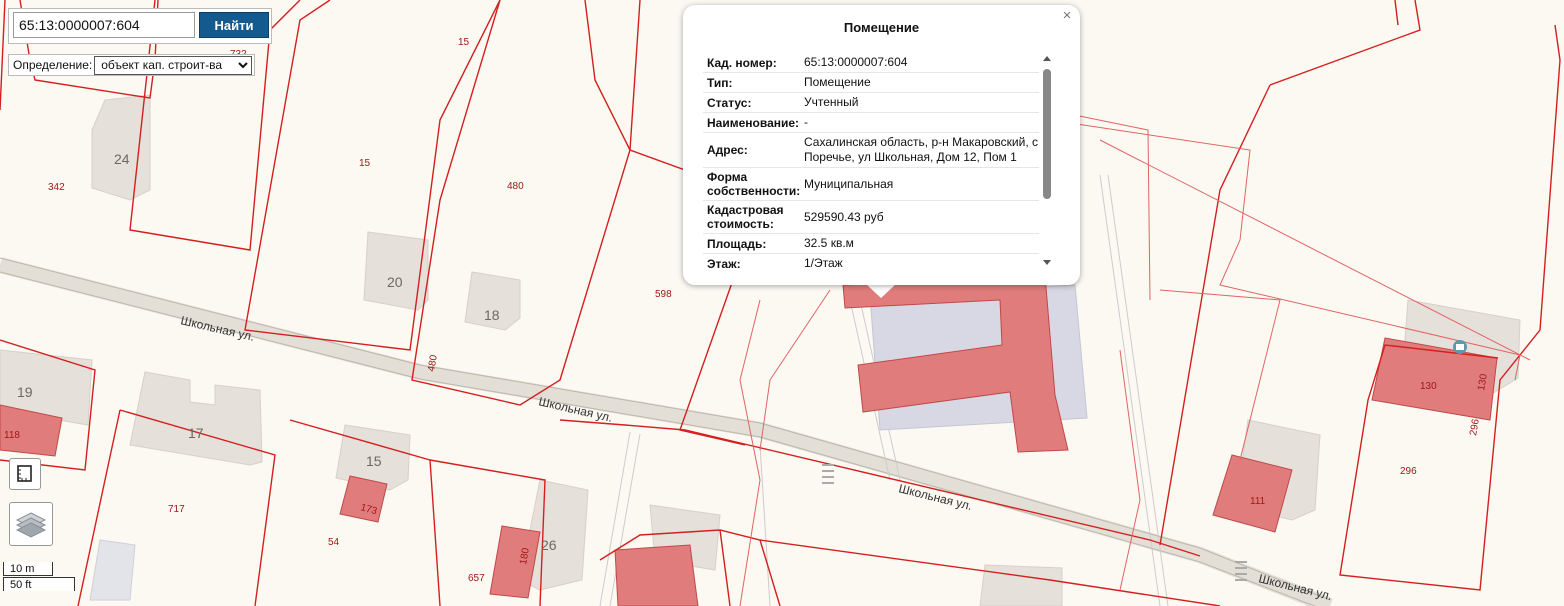  I want to click on building-label: 18, so click(492, 315).